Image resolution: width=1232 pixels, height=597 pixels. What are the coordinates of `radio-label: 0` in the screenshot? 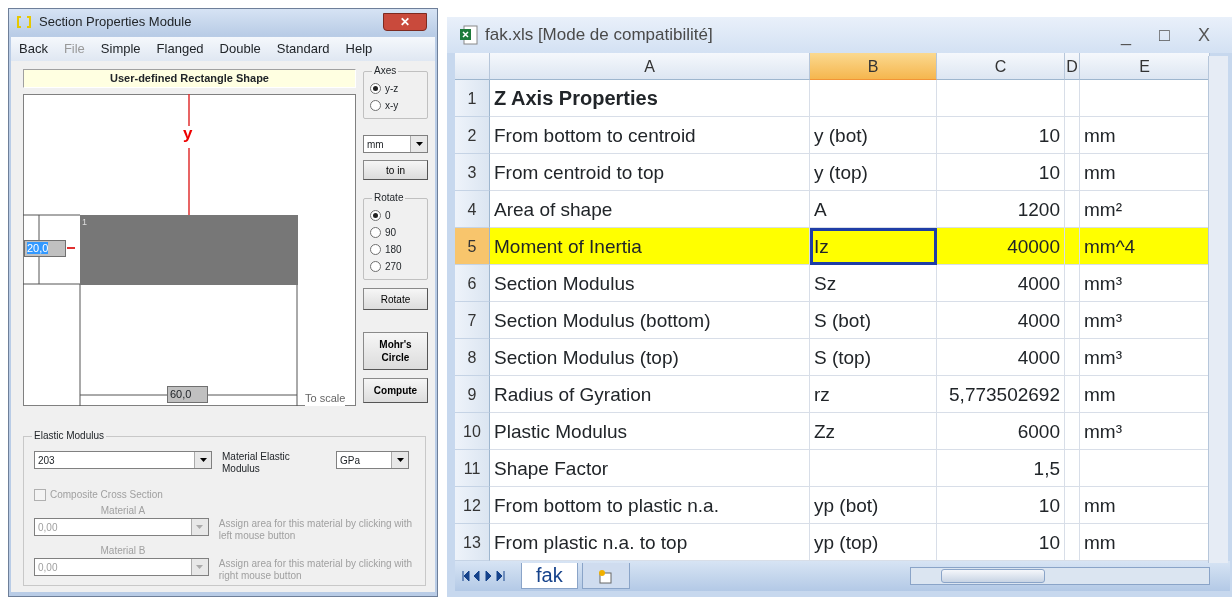 It's located at (388, 216).